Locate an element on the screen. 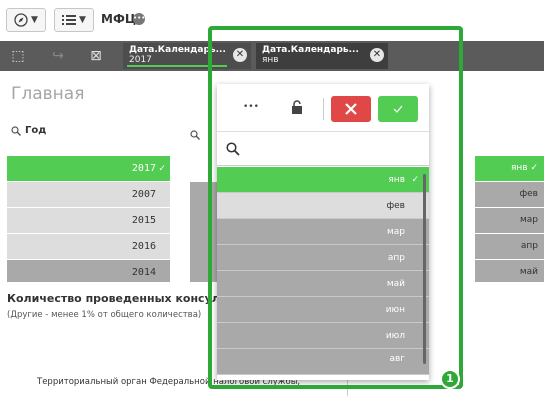 This screenshot has height=396, width=544. list-item: май is located at coordinates (509, 271).